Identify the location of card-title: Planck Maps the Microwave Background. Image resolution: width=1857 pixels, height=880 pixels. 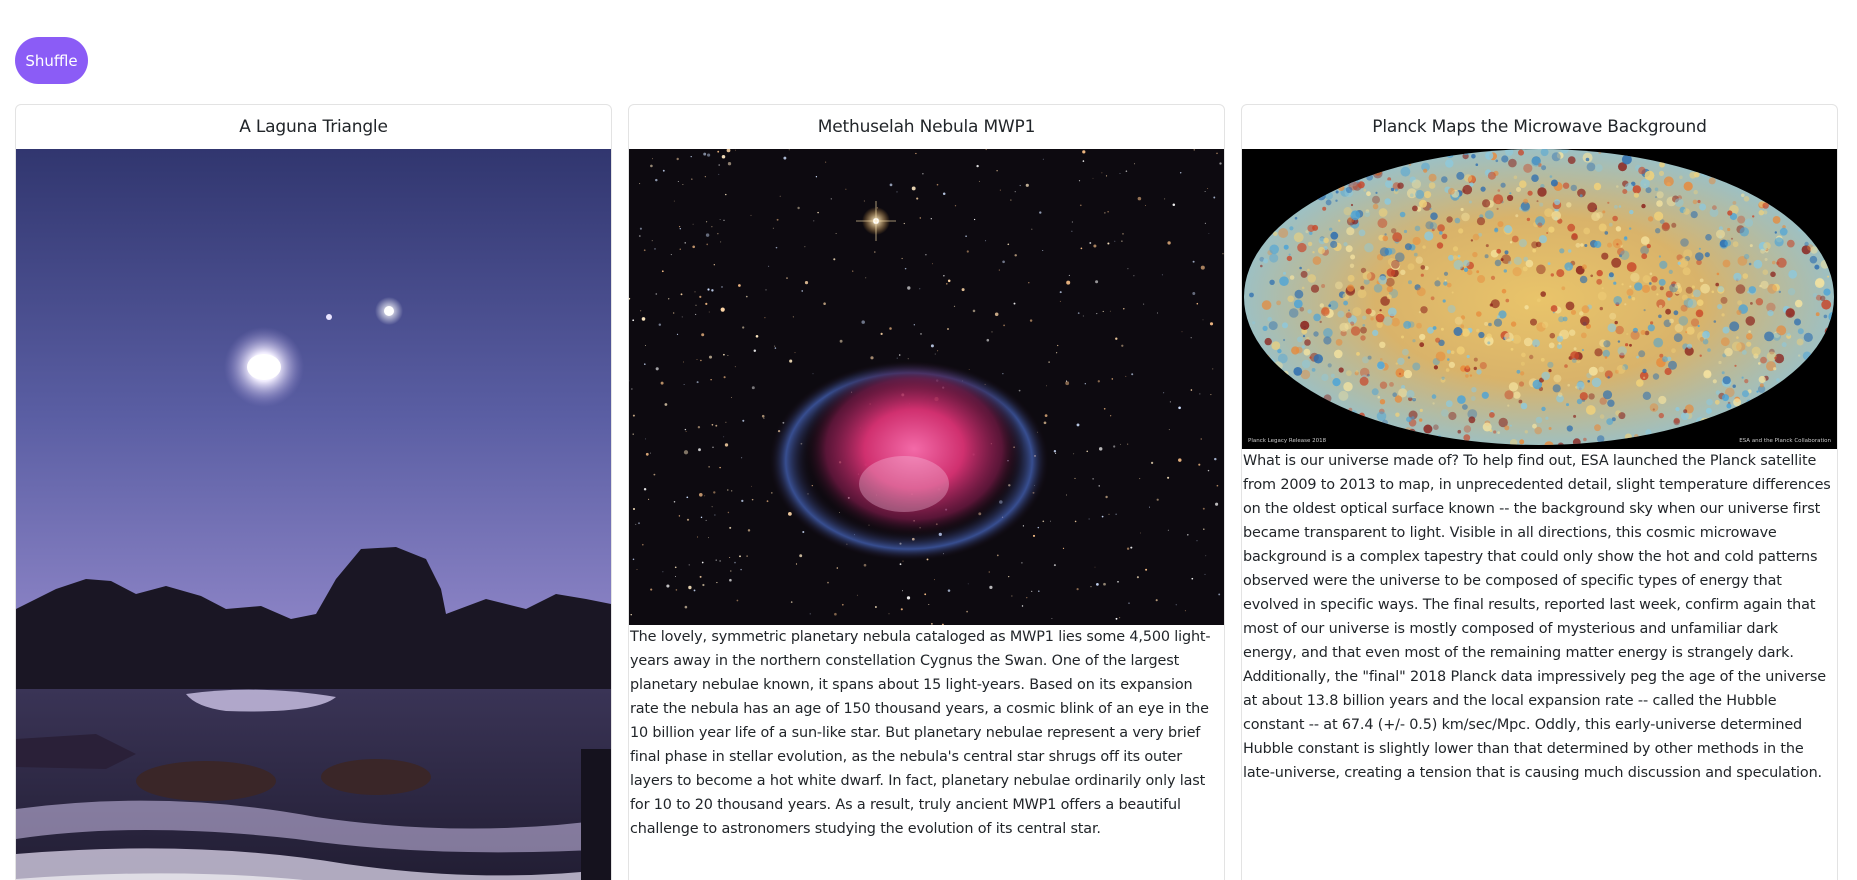
(1539, 127).